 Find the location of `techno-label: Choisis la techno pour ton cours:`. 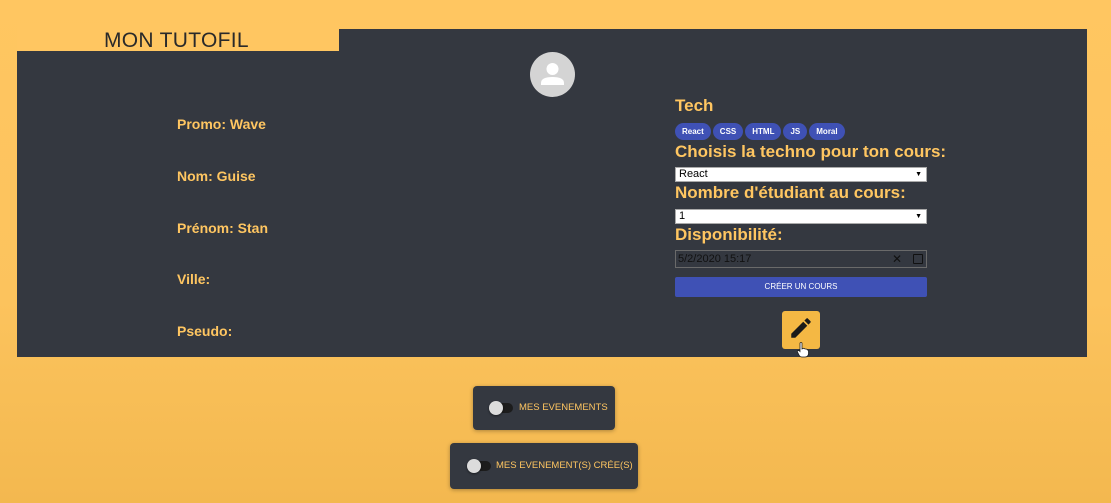

techno-label: Choisis la techno pour ton cours: is located at coordinates (811, 151).